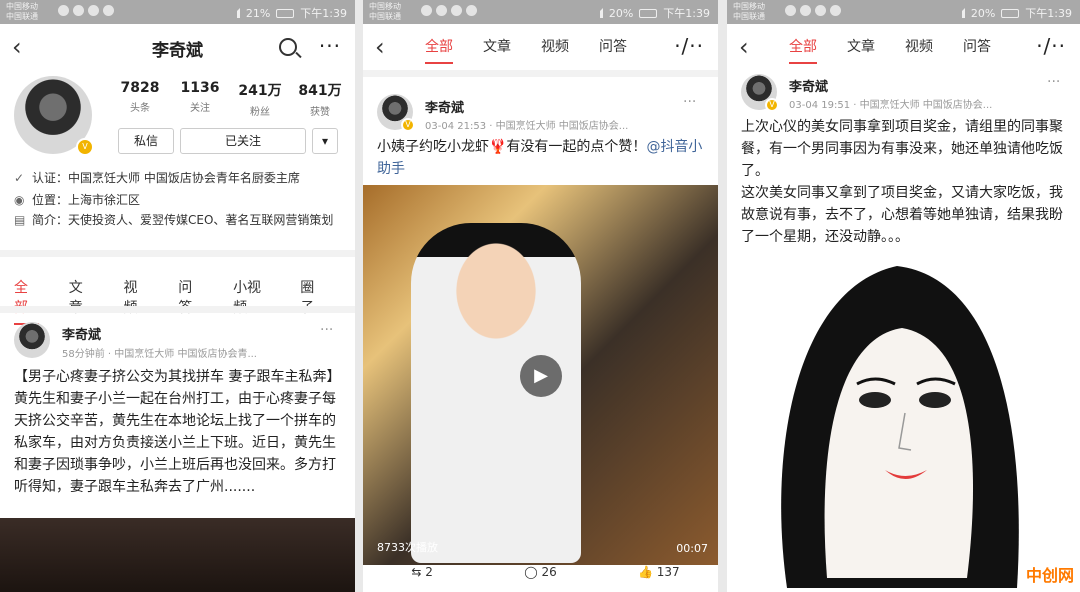  What do you see at coordinates (177, 51) in the screenshot?
I see `page-title: 李奇斌` at bounding box center [177, 51].